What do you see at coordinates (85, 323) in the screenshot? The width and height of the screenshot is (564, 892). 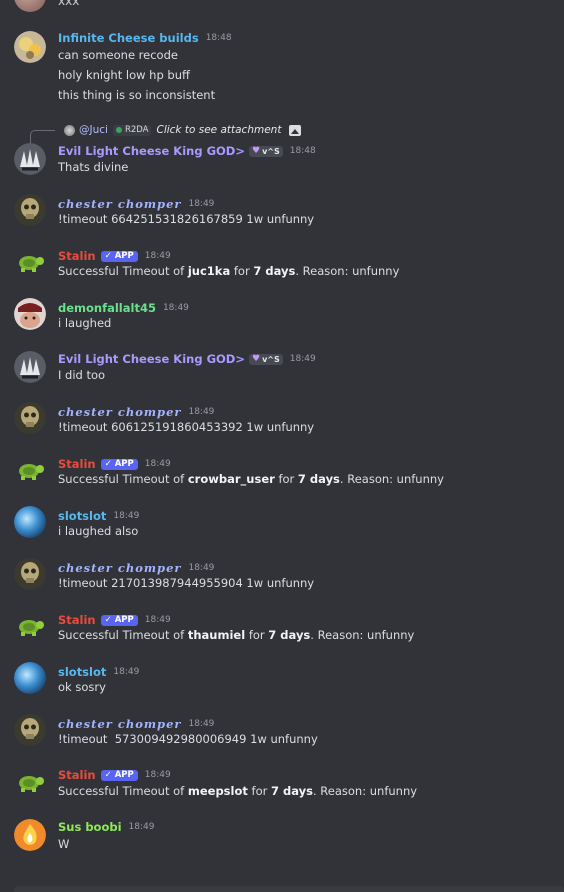 I see `message-text: i laughed` at bounding box center [85, 323].